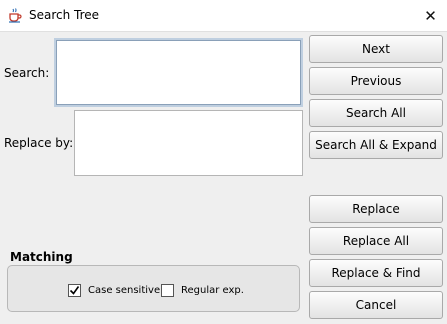  What do you see at coordinates (15, 15) in the screenshot?
I see `java-coffee-cup-icon` at bounding box center [15, 15].